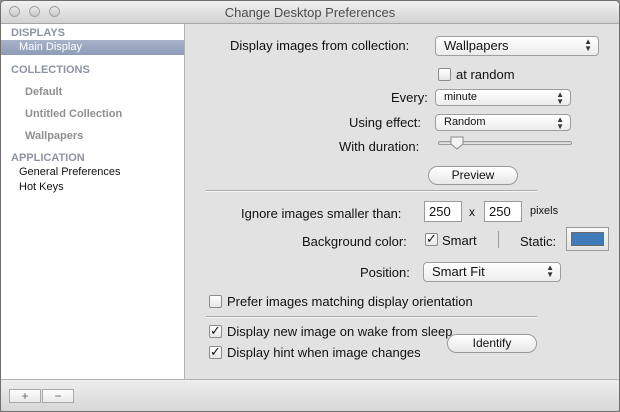  I want to click on duration-label: With duration:, so click(379, 146).